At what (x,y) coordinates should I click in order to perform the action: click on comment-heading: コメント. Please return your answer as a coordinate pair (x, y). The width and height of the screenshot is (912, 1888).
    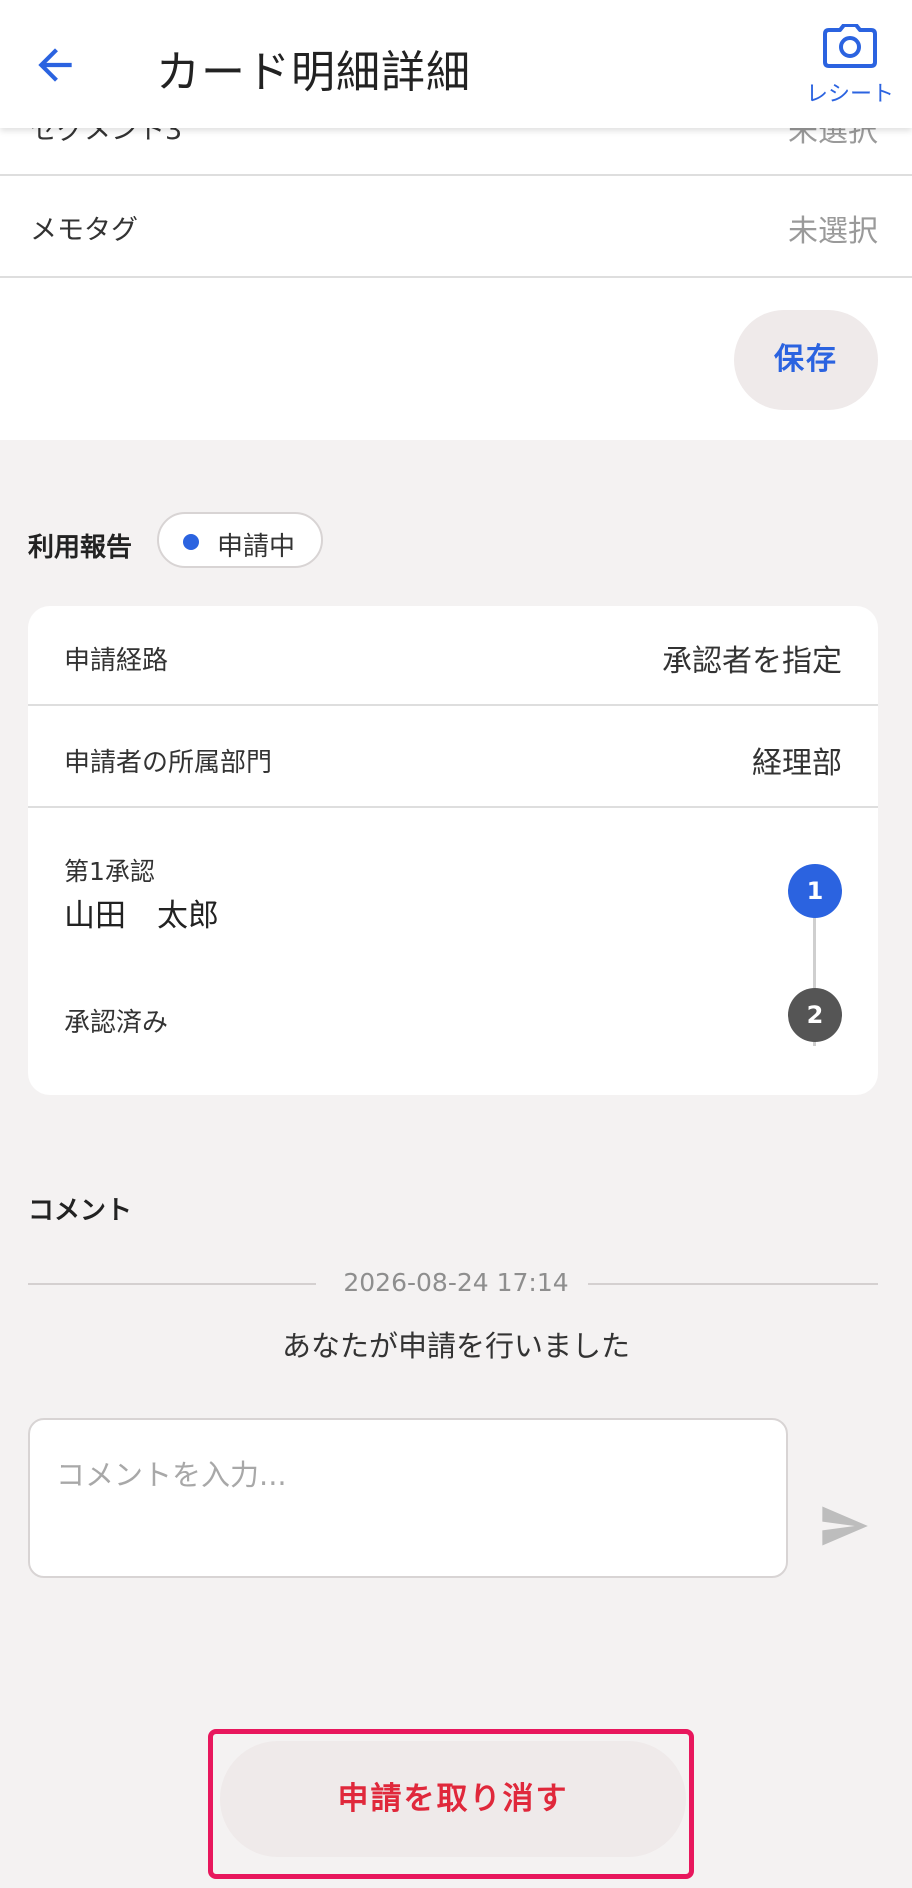
    Looking at the image, I should click on (80, 1211).